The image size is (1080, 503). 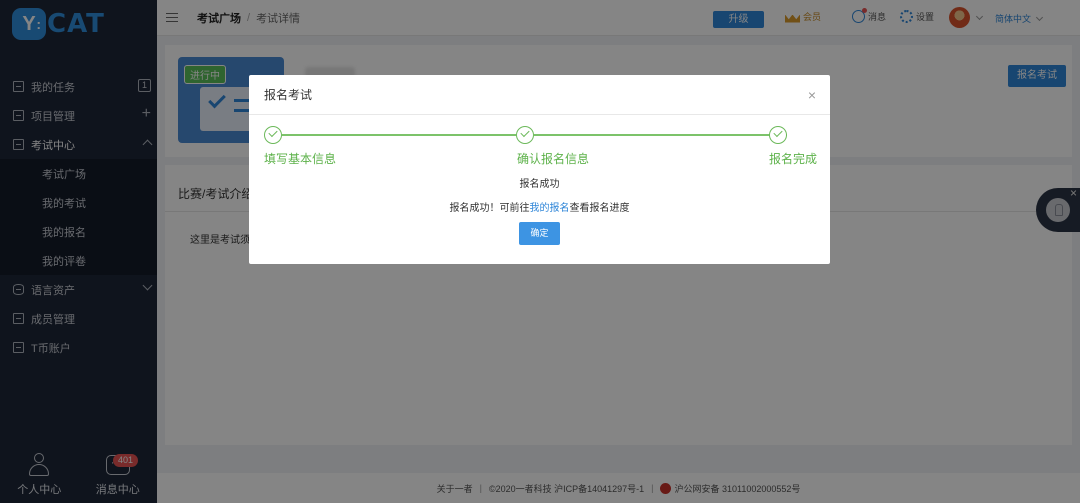 What do you see at coordinates (812, 95) in the screenshot?
I see `close-icon: ×` at bounding box center [812, 95].